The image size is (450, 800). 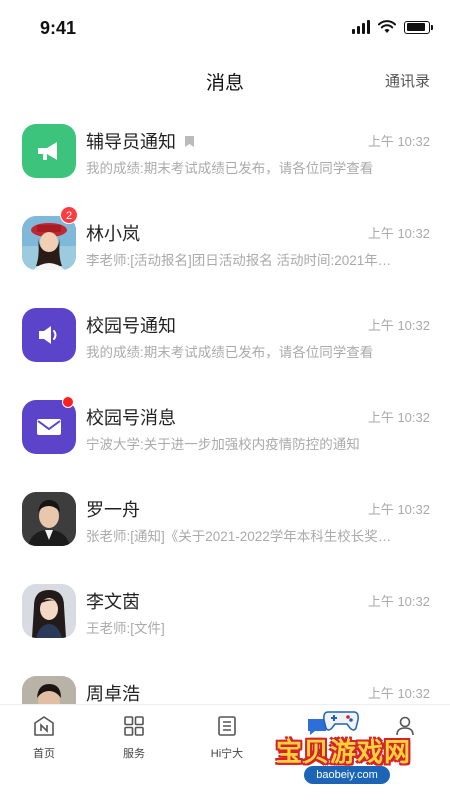 I want to click on message-preview: 宁波大学:关于进一步加强校内疫情防控的通知, so click(x=223, y=444).